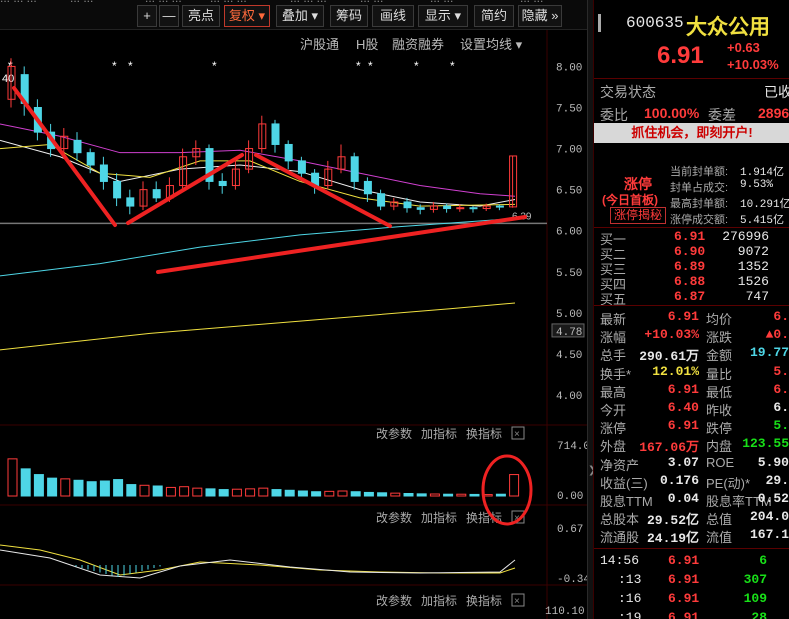  What do you see at coordinates (569, 68) in the screenshot?
I see `price-axis-label: 8.00` at bounding box center [569, 68].